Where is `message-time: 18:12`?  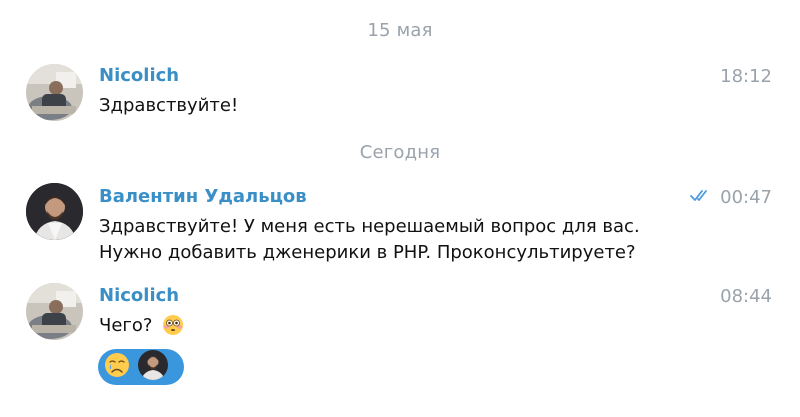
message-time: 18:12 is located at coordinates (746, 76).